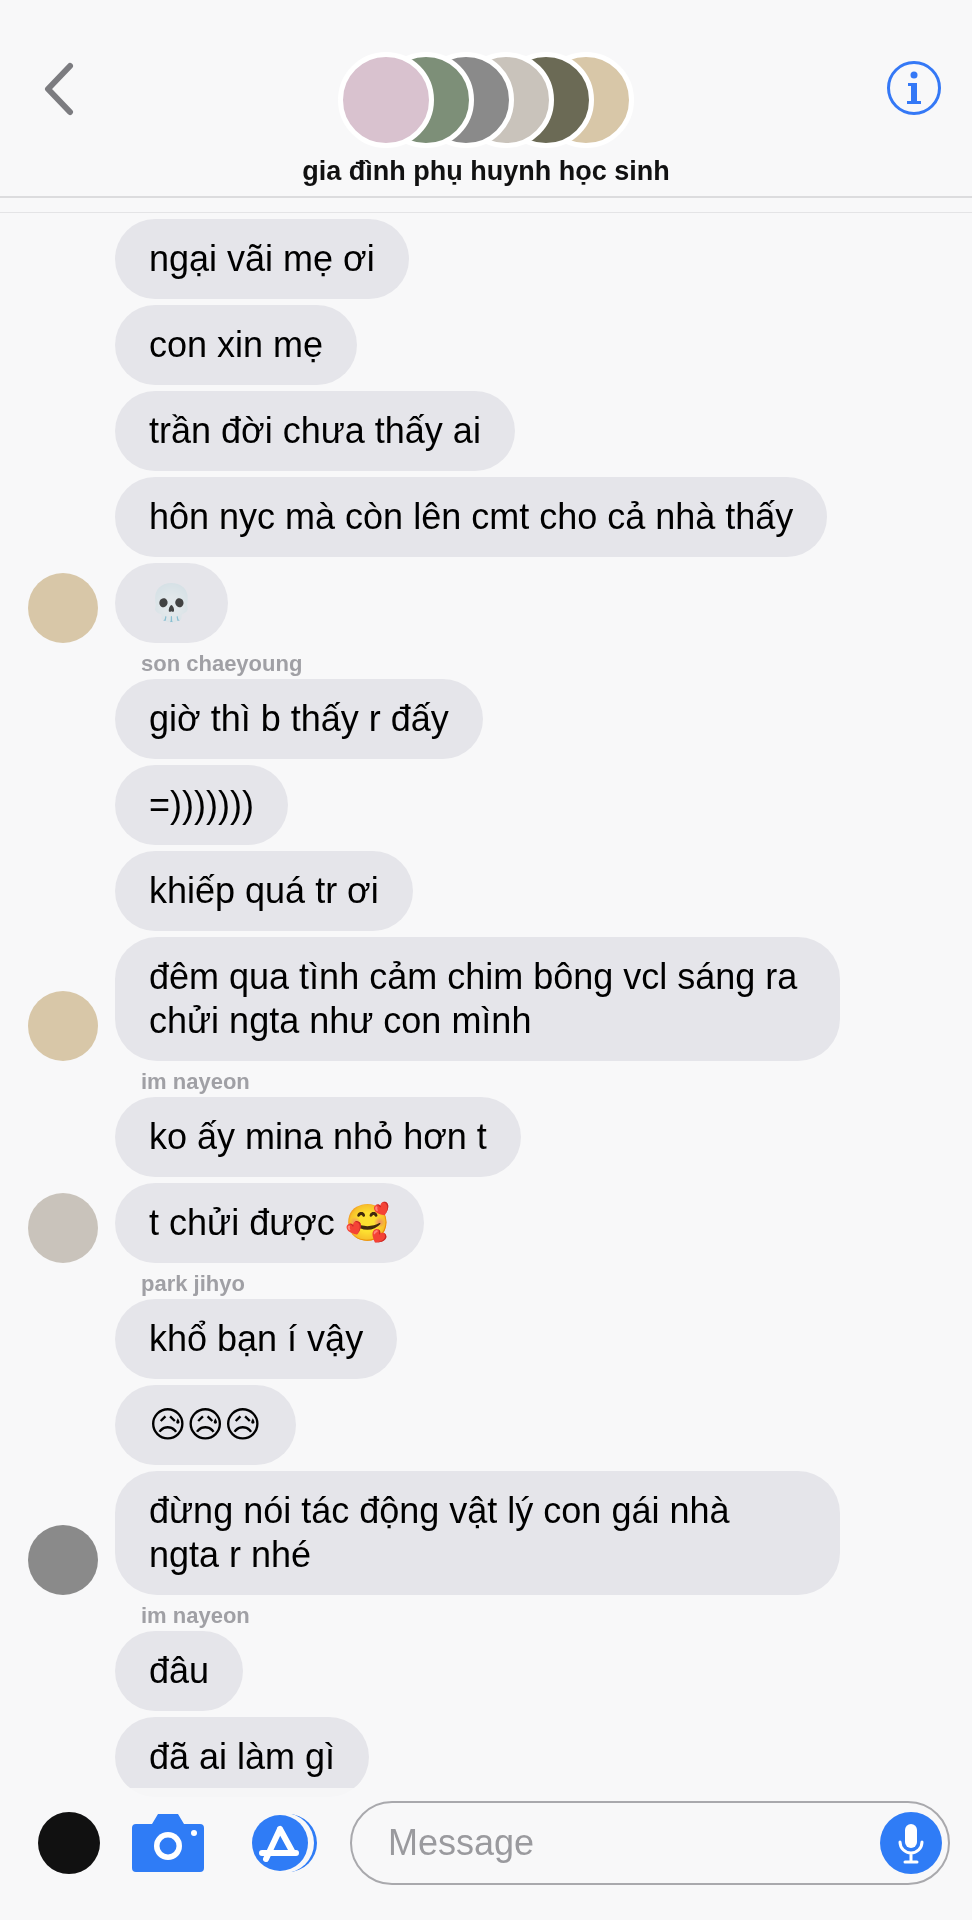  Describe the element at coordinates (299, 719) in the screenshot. I see `message-bubble: giờ thì b thấy r đấy` at that location.